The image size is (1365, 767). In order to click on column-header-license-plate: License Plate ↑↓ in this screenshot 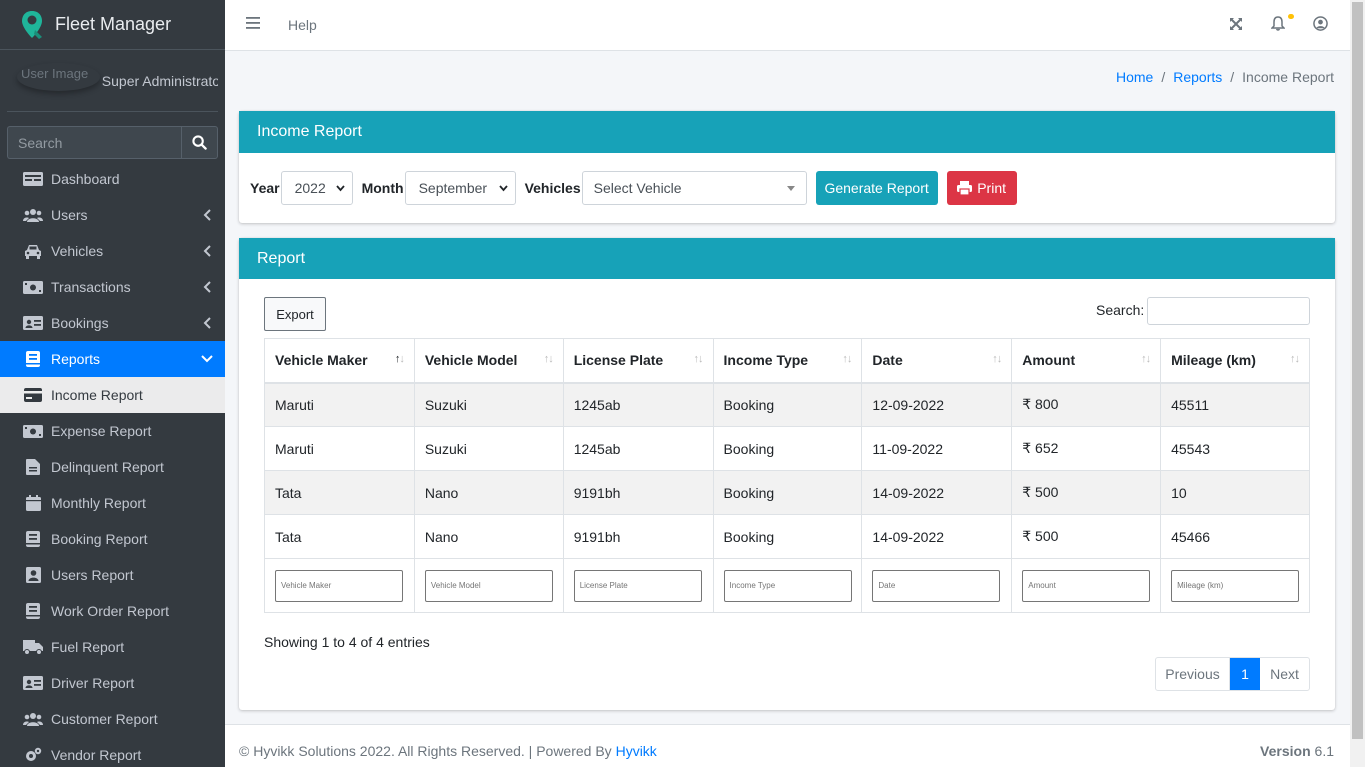, I will do `click(638, 361)`.